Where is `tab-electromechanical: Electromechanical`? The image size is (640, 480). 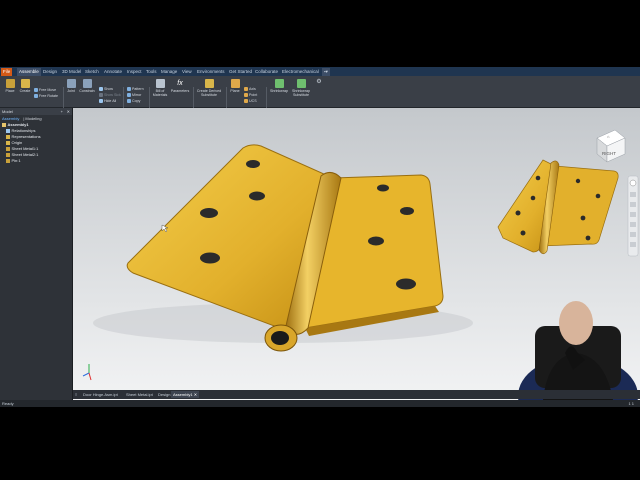
tab-electromechanical: Electromechanical is located at coordinates (300, 72).